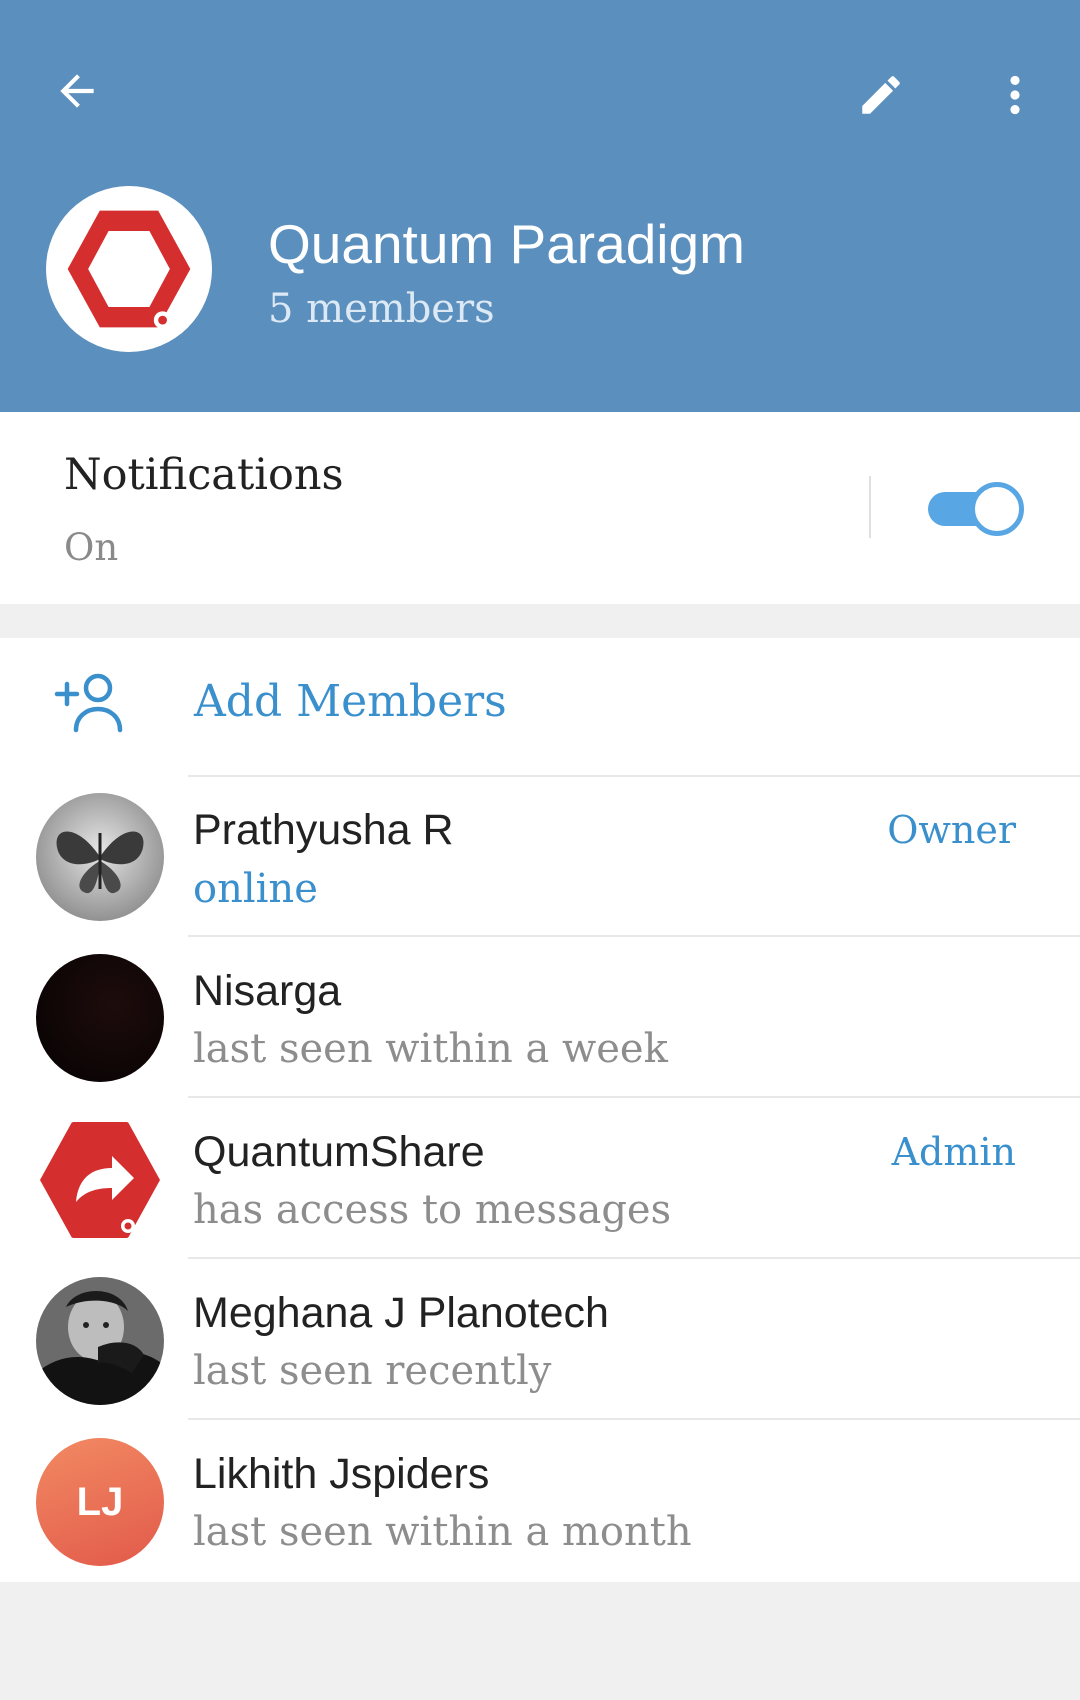 The width and height of the screenshot is (1080, 1700). What do you see at coordinates (401, 1313) in the screenshot?
I see `member-name: Meghana J Planotech` at bounding box center [401, 1313].